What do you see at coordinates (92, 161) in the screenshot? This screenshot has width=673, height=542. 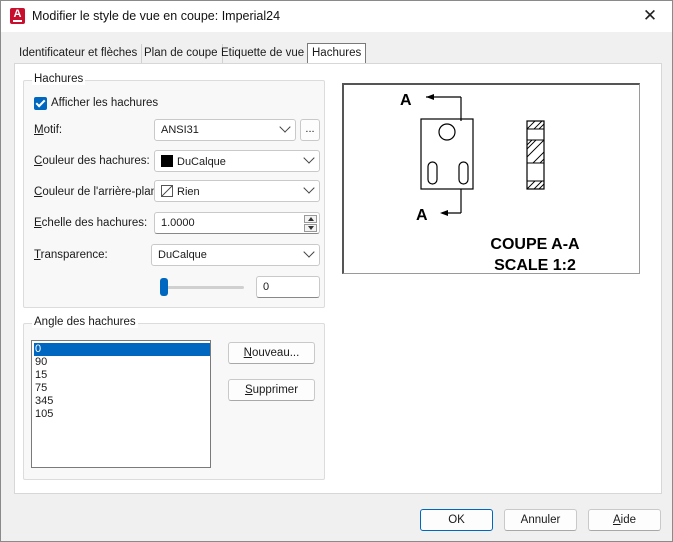 I see `hatch-color-label: Couleur des hachures:` at bounding box center [92, 161].